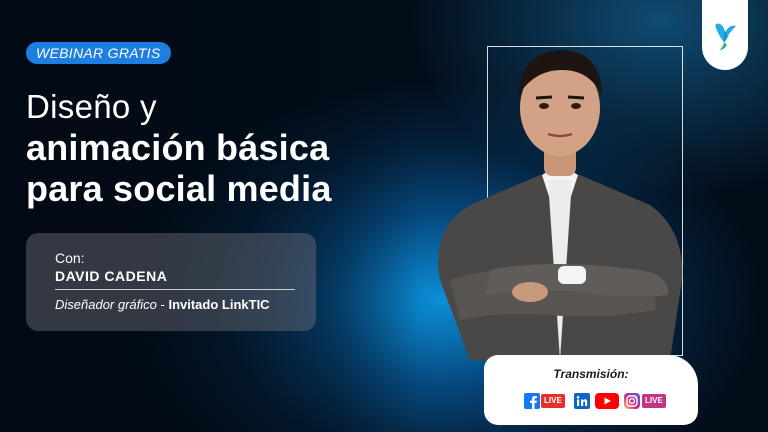 The height and width of the screenshot is (432, 768). I want to click on bird-logo-icon, so click(725, 36).